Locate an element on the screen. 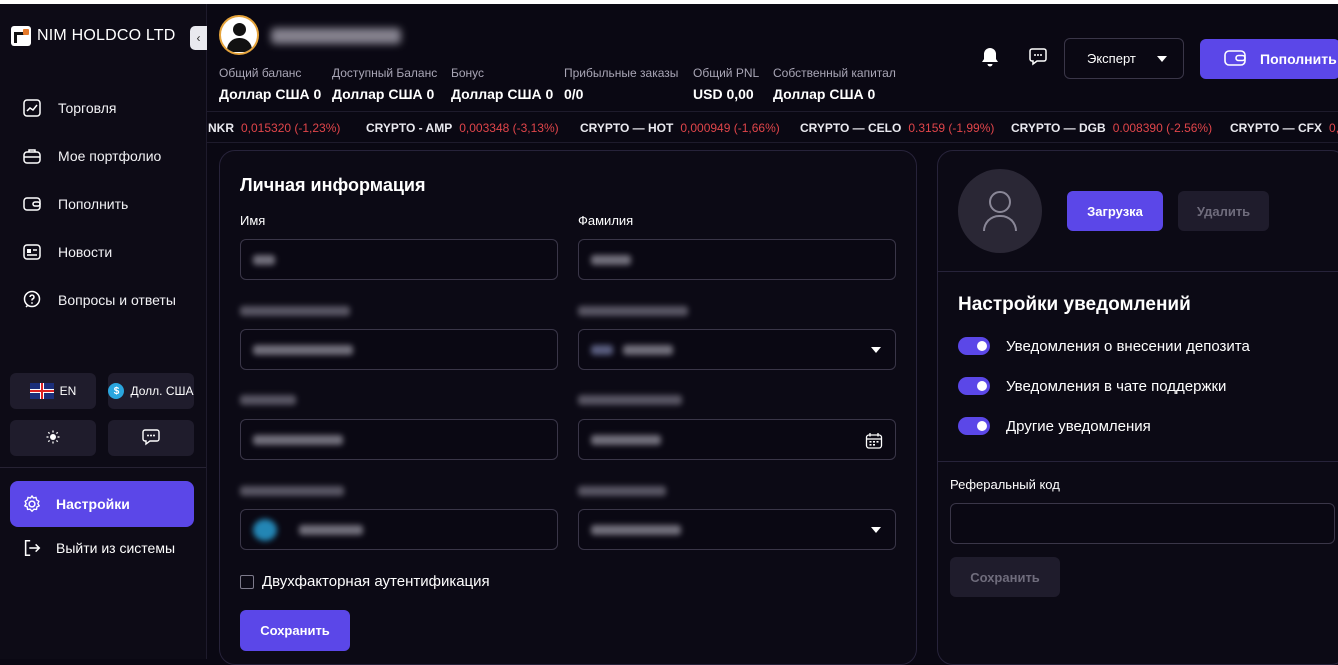  ticker-item: NKR 0,015320 (-1,23%) is located at coordinates (274, 128).